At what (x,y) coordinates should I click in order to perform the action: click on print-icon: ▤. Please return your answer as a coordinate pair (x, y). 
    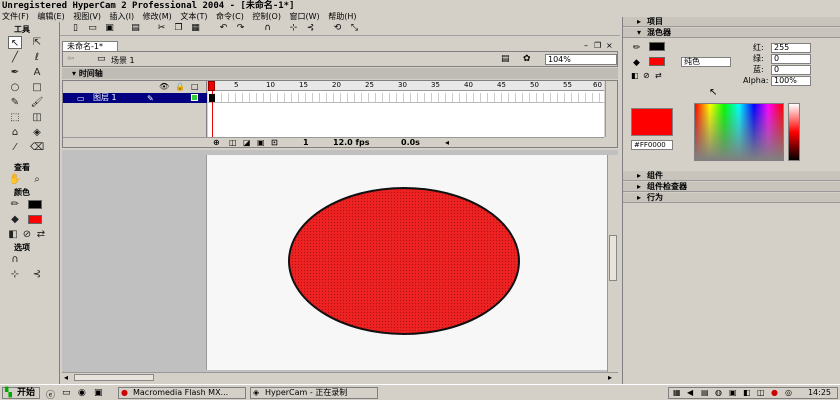
    Looking at the image, I should click on (135, 28).